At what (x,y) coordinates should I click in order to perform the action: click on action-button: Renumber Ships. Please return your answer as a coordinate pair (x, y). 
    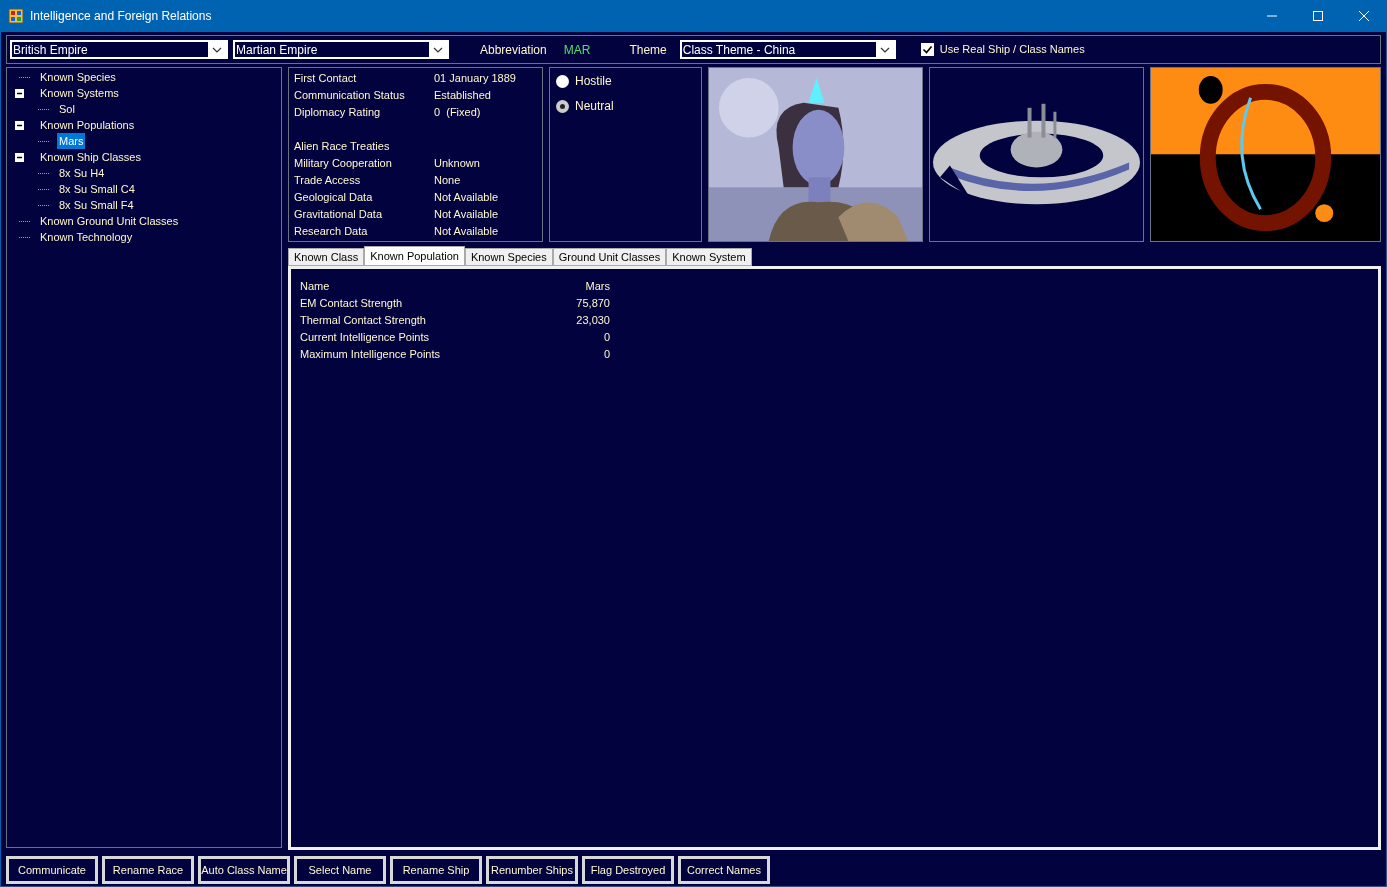
    Looking at the image, I should click on (532, 870).